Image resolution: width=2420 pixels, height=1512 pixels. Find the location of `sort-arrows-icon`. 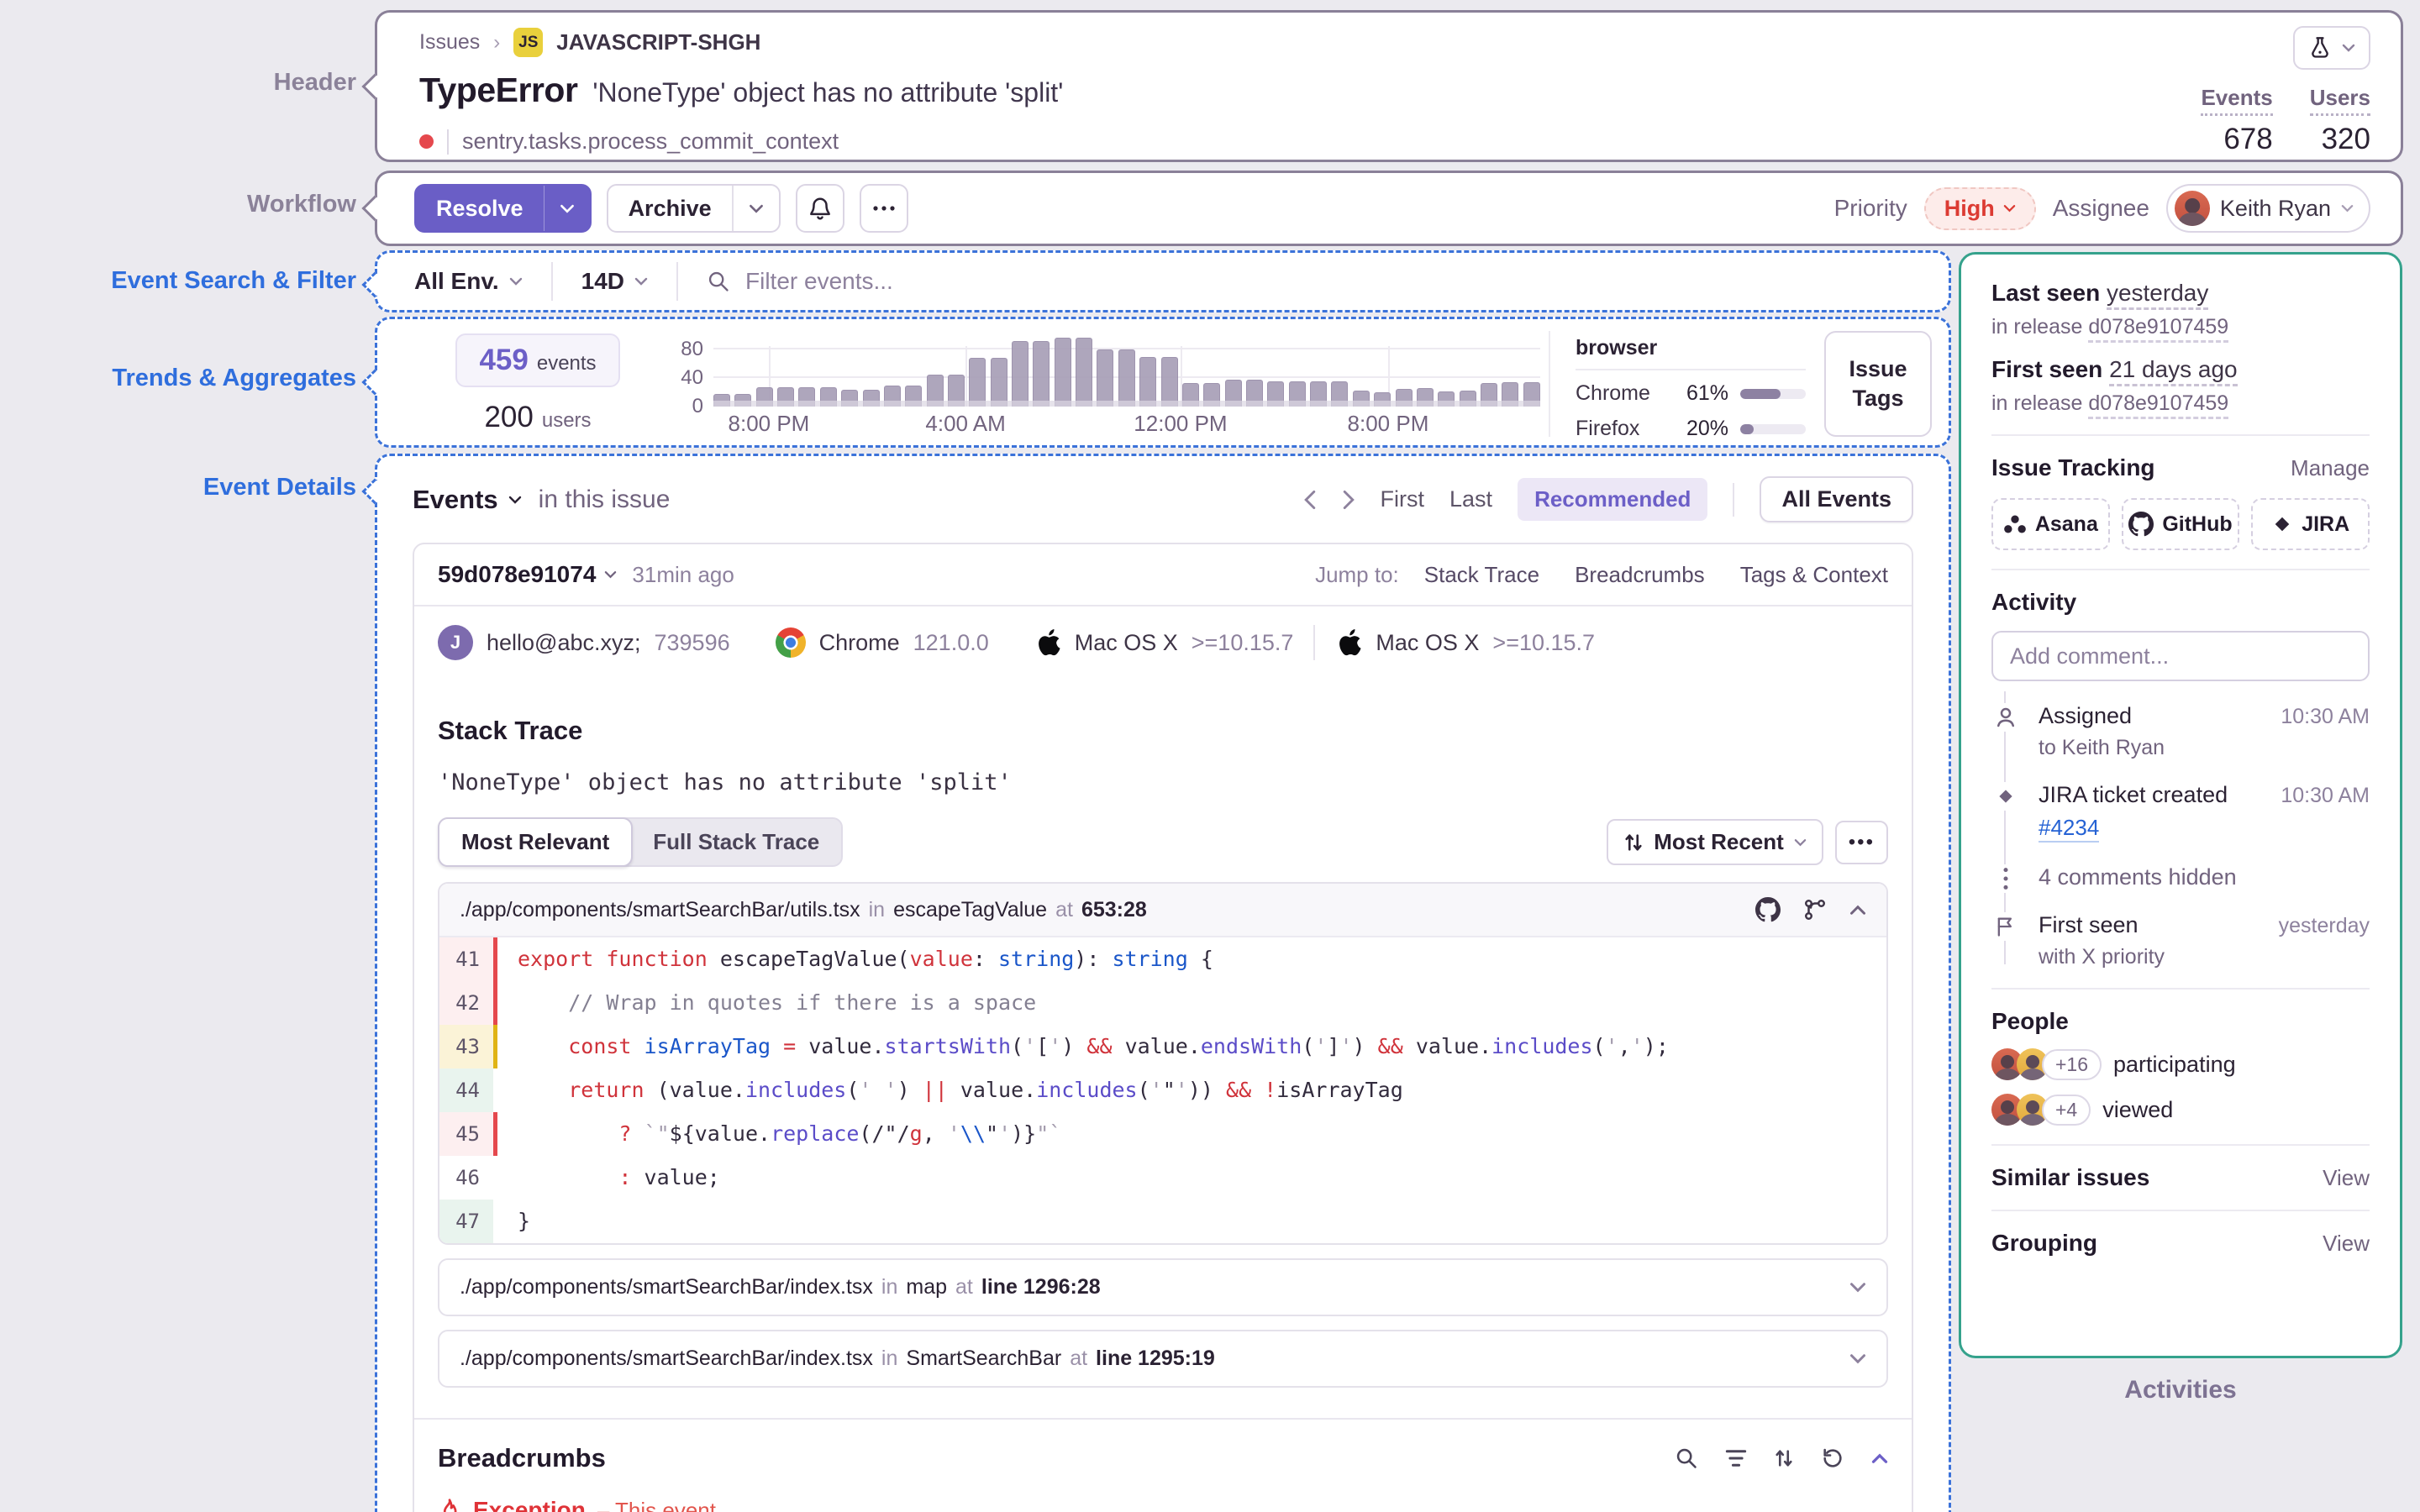

sort-arrows-icon is located at coordinates (1633, 842).